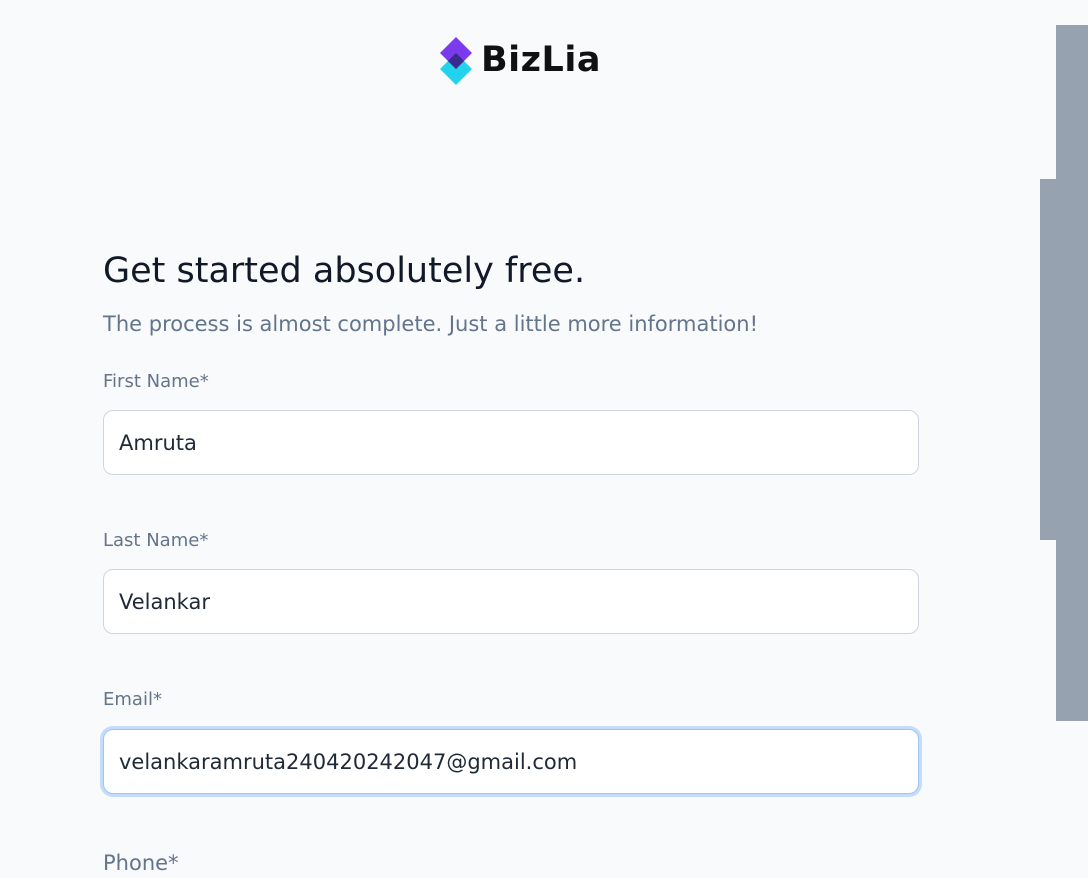 Image resolution: width=1088 pixels, height=878 pixels. I want to click on brand-name: BizLia, so click(541, 60).